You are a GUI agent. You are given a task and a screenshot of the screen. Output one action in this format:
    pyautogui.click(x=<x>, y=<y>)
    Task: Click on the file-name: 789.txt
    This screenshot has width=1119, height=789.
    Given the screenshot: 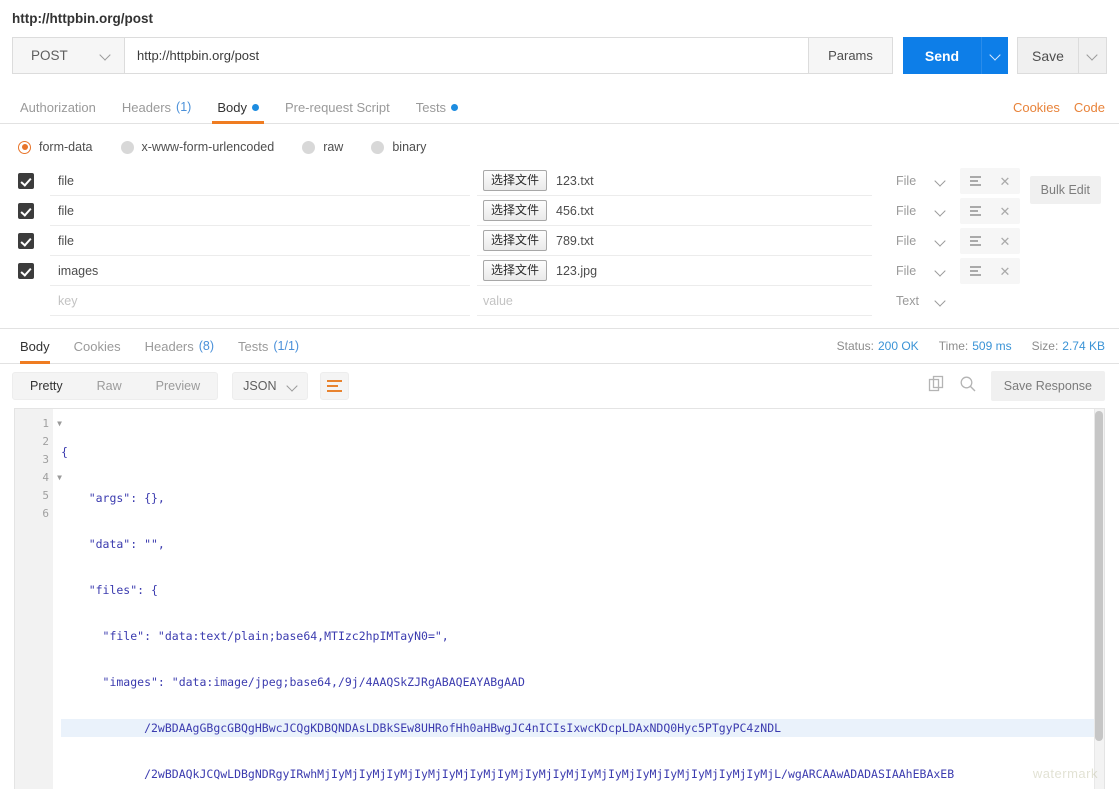 What is the action you would take?
    pyautogui.click(x=575, y=240)
    